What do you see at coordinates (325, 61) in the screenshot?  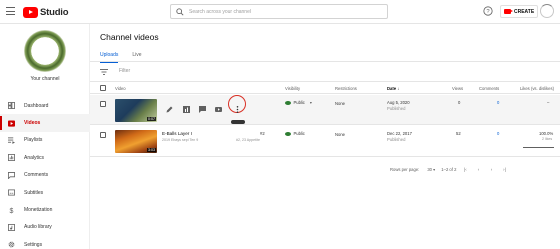 I see `tabs-divider` at bounding box center [325, 61].